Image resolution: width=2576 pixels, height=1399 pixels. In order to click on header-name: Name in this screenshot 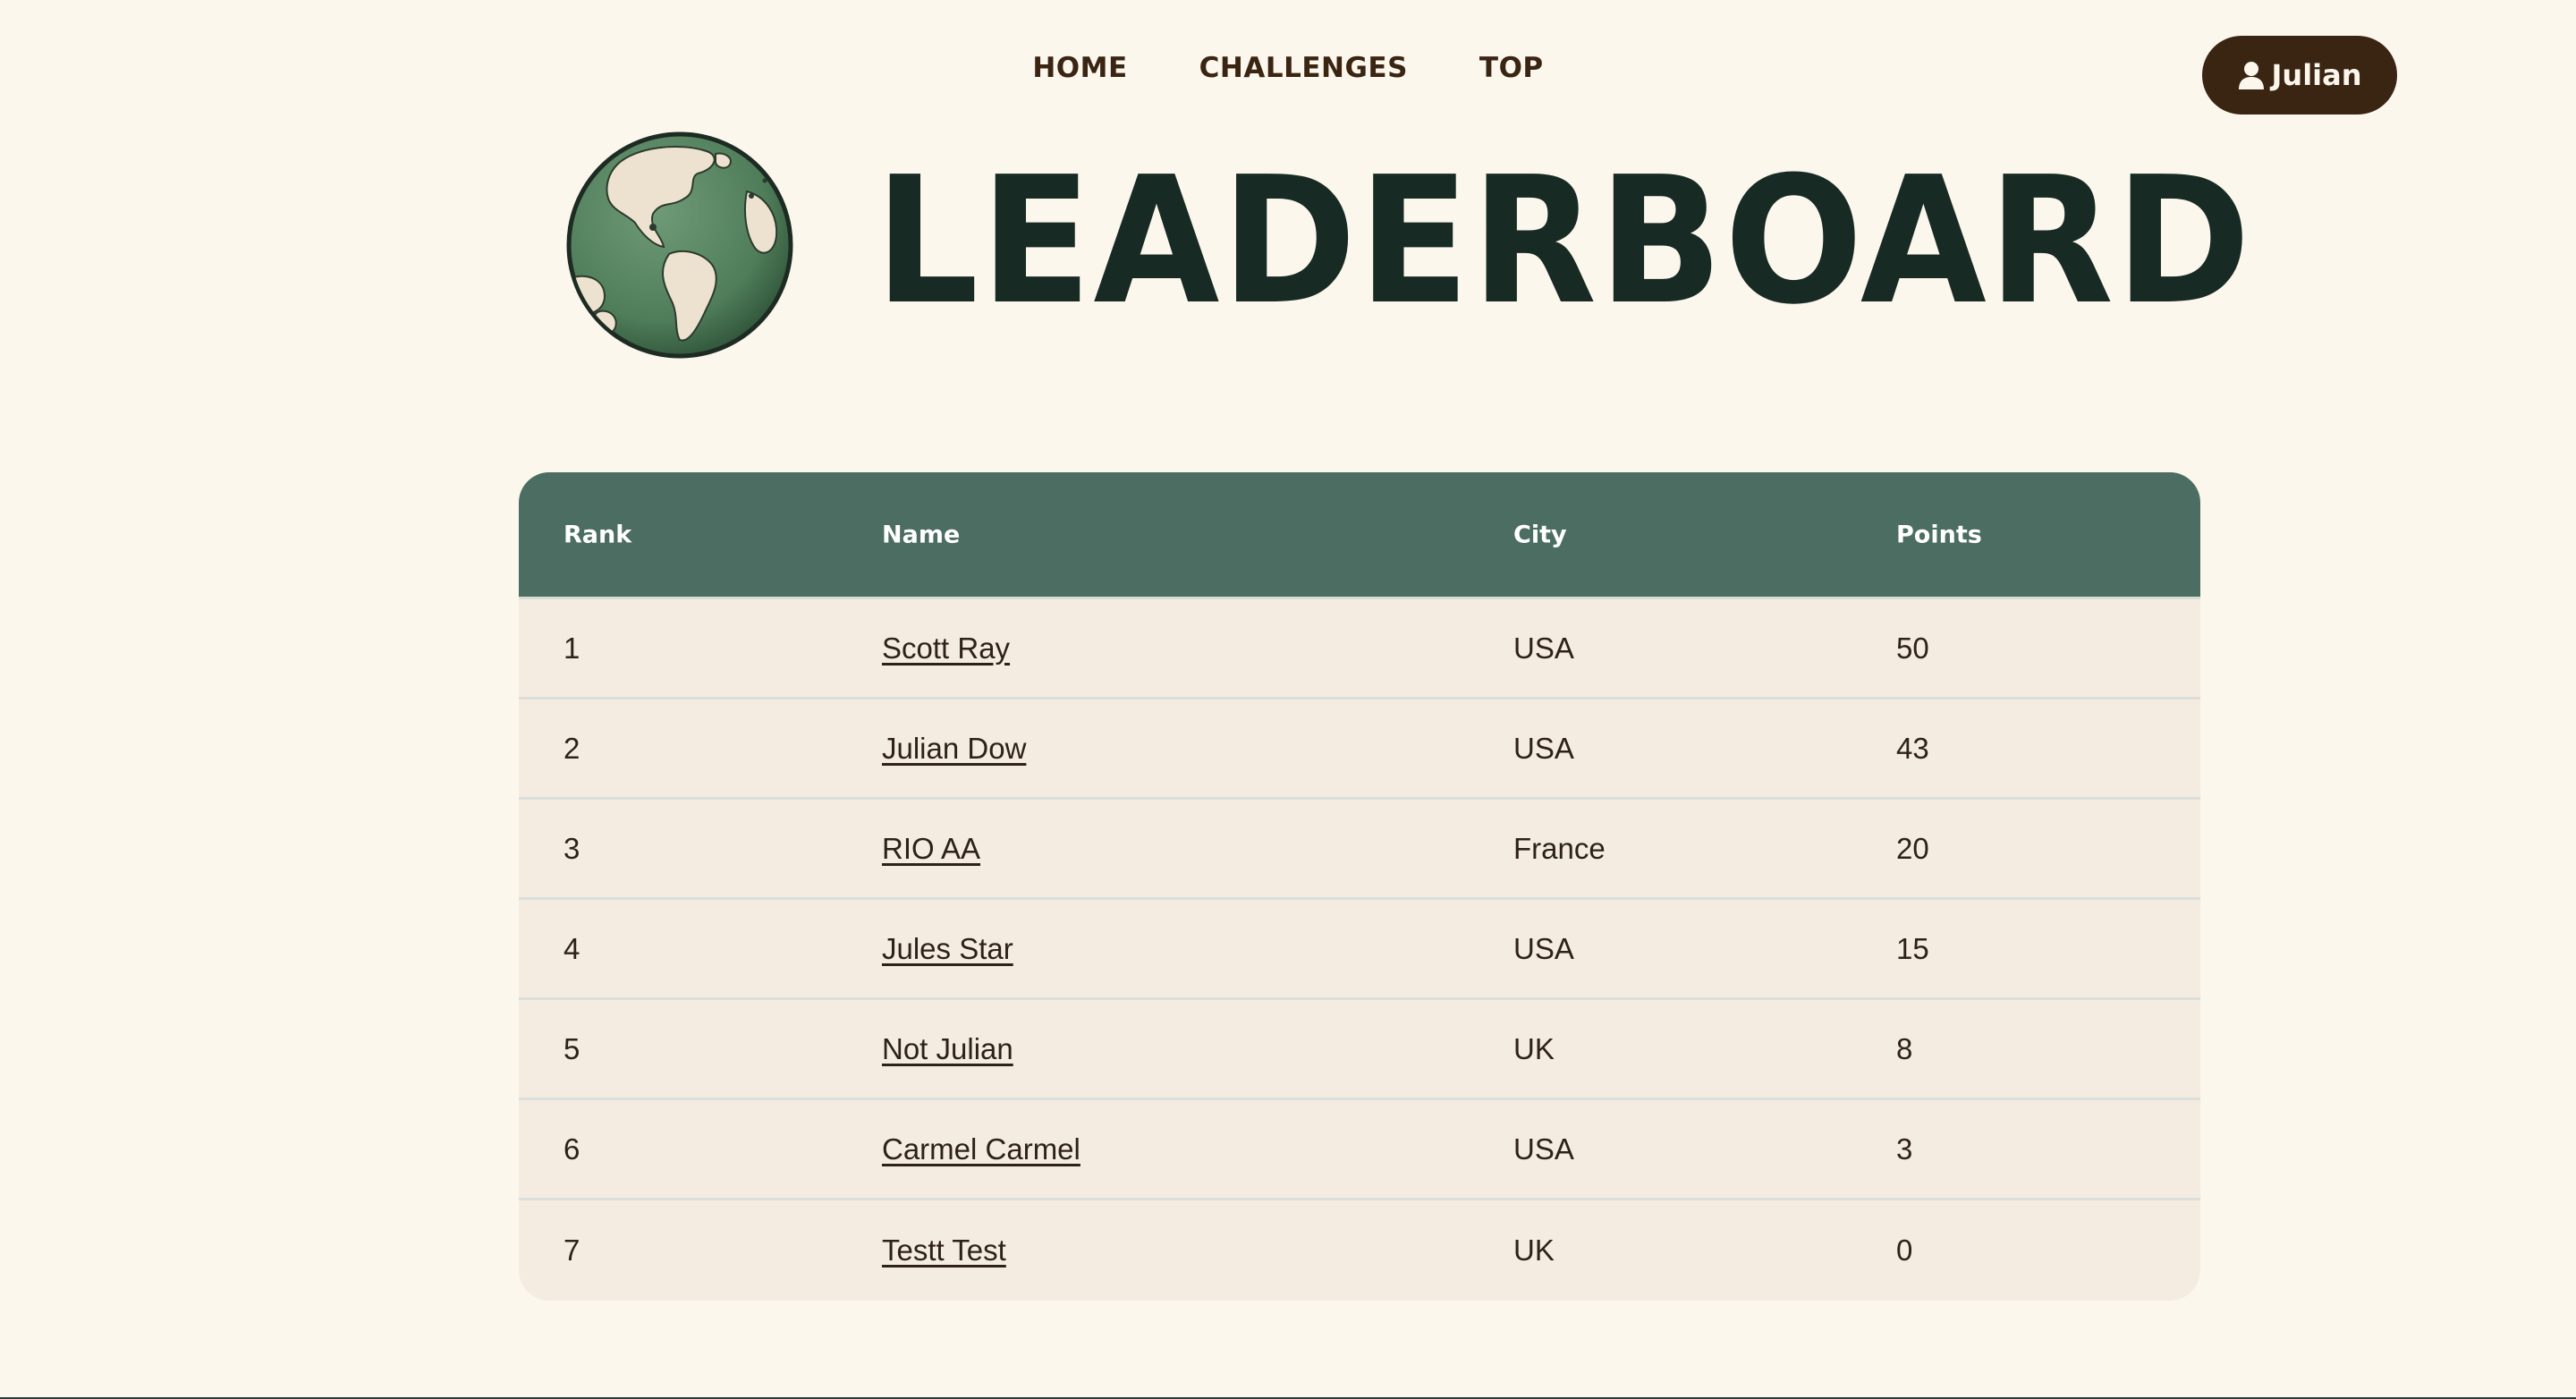, I will do `click(921, 534)`.